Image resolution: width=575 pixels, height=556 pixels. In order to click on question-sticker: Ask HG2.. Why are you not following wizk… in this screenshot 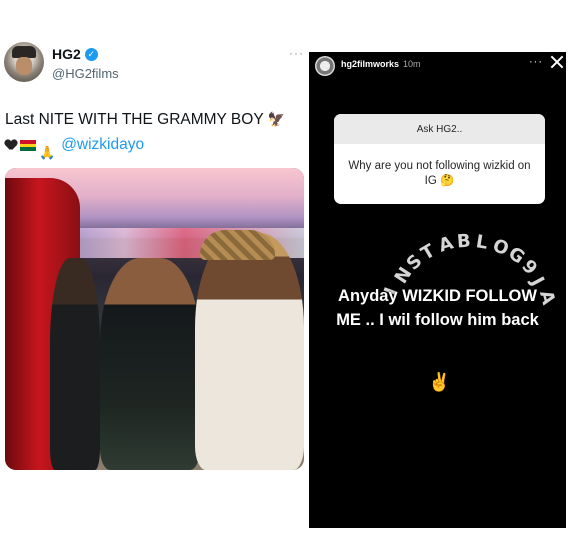, I will do `click(439, 159)`.